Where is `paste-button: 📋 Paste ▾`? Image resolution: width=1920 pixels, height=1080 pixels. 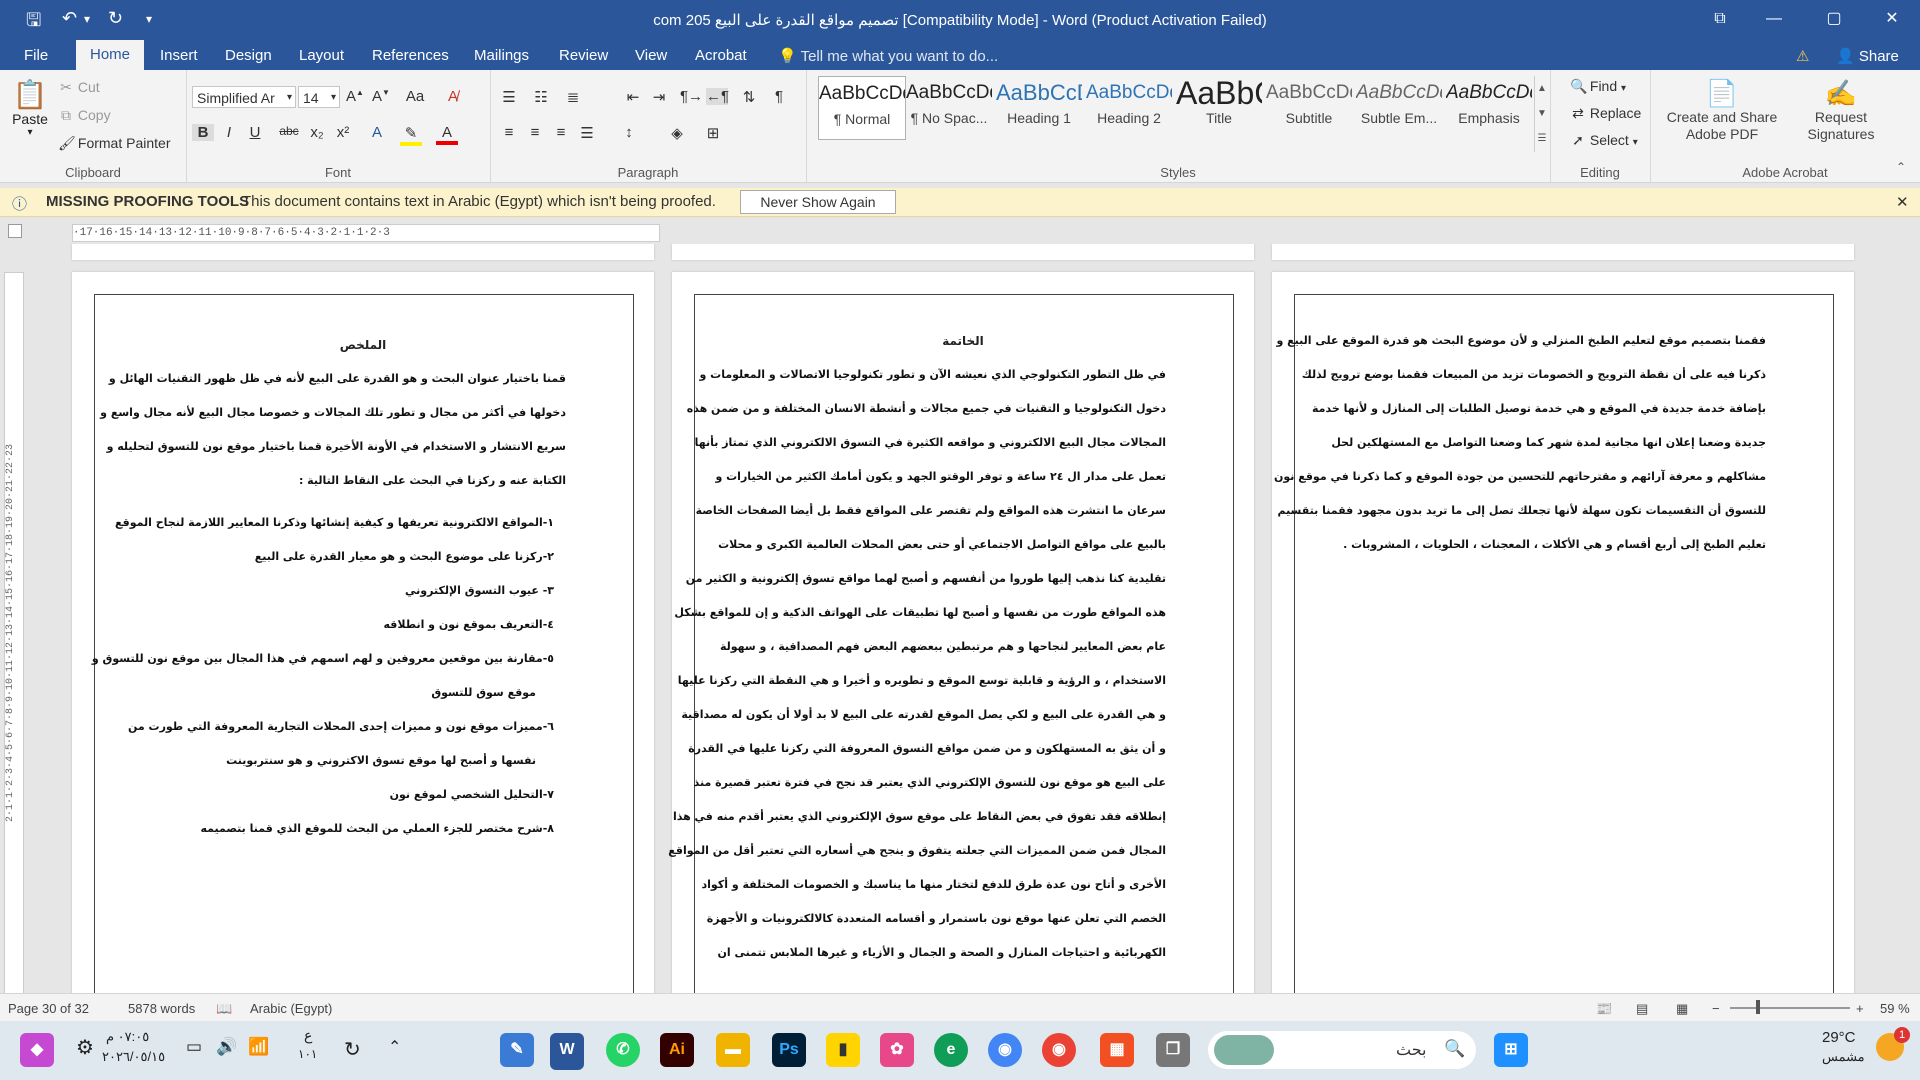
paste-button: 📋 Paste ▾ is located at coordinates (30, 123).